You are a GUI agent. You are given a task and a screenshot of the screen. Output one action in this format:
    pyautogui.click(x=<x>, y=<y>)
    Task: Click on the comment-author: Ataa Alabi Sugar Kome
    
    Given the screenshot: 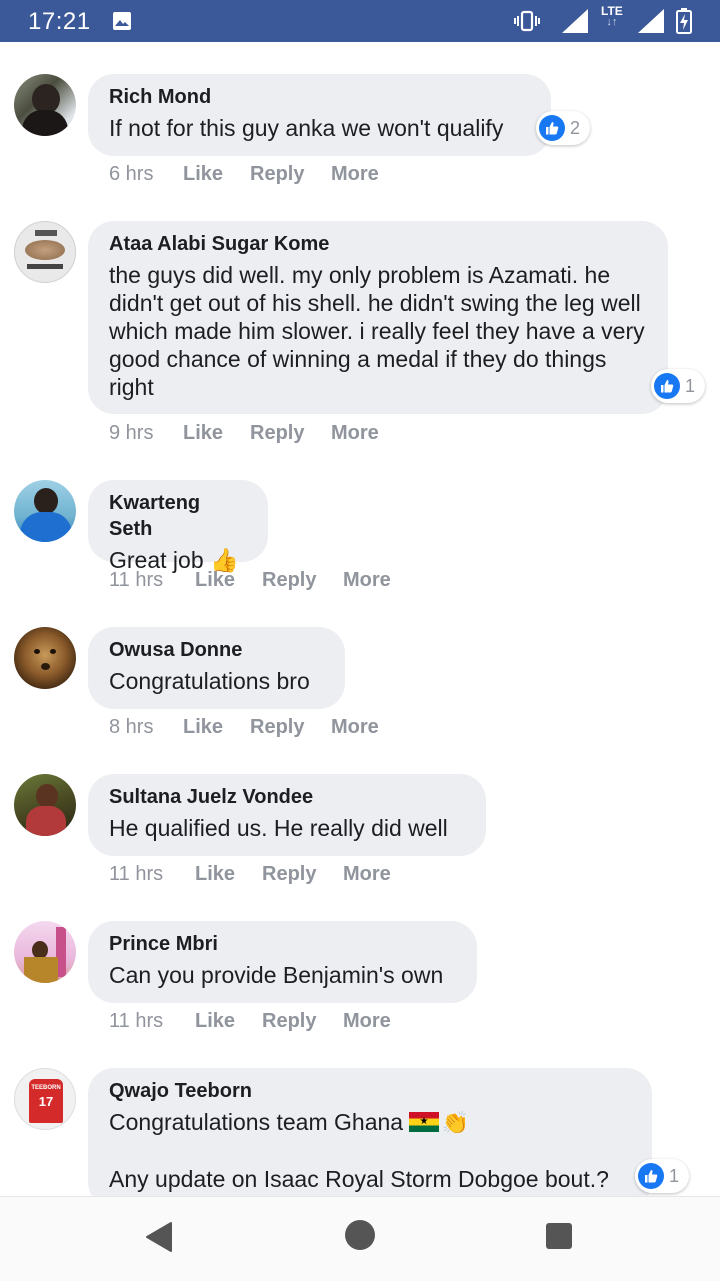 What is the action you would take?
    pyautogui.click(x=378, y=244)
    